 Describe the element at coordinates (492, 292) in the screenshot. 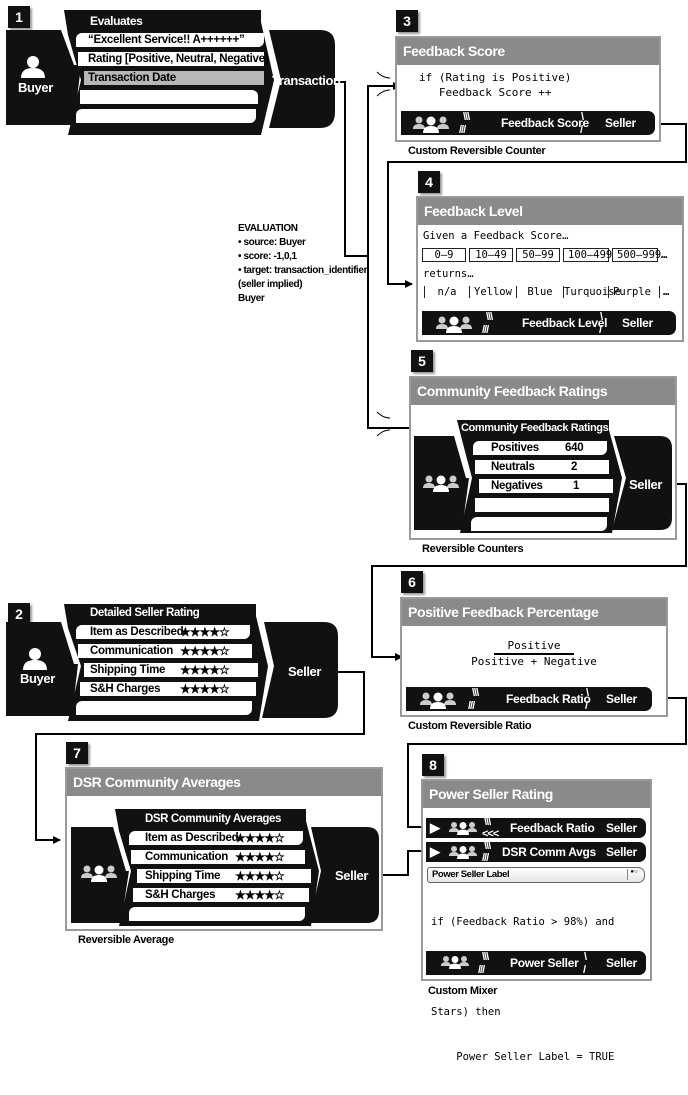

I see `level-value: Yellow` at that location.